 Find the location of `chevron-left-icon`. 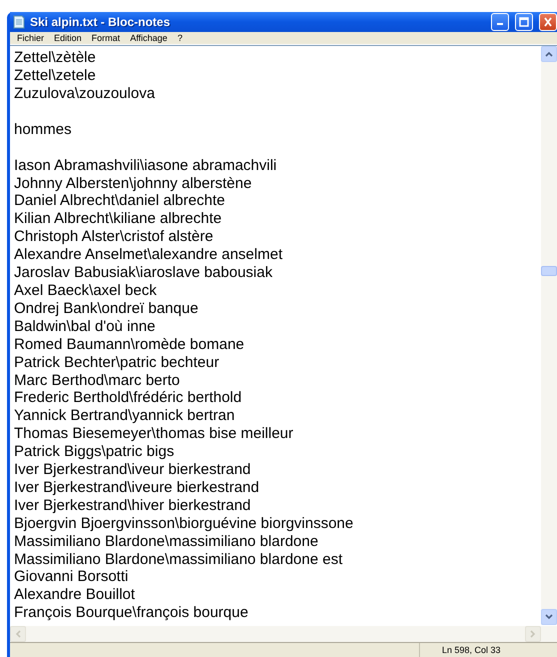

chevron-left-icon is located at coordinates (18, 634).